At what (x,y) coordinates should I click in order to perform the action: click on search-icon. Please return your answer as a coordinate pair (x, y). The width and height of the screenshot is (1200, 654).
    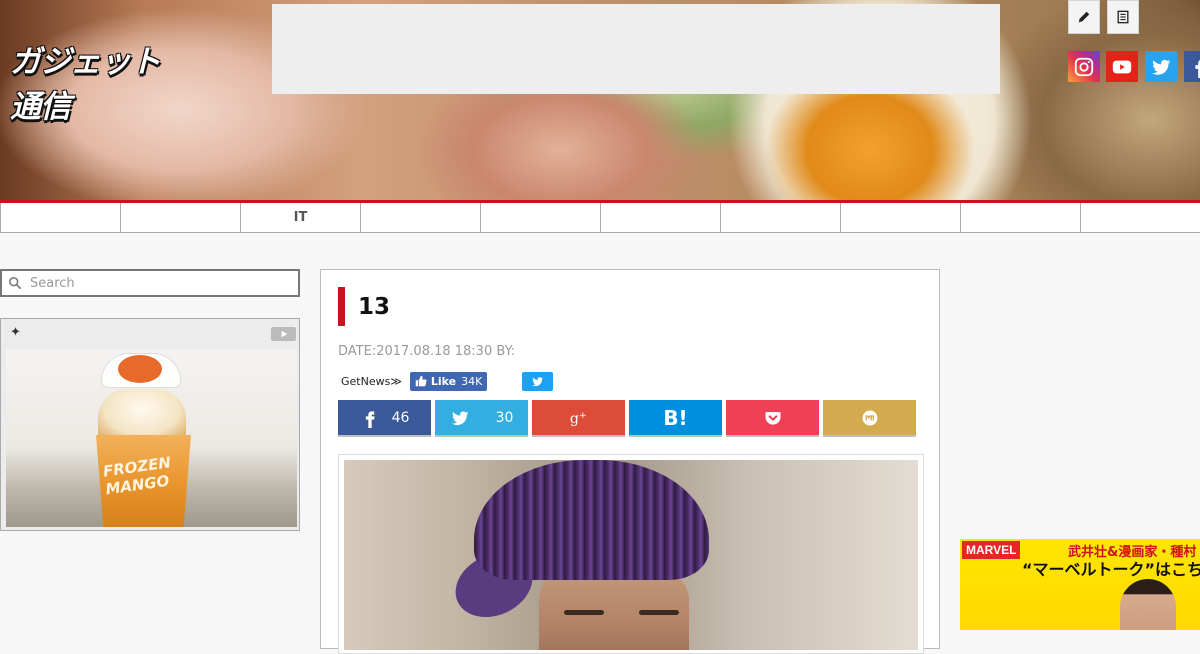
    Looking at the image, I should click on (15, 283).